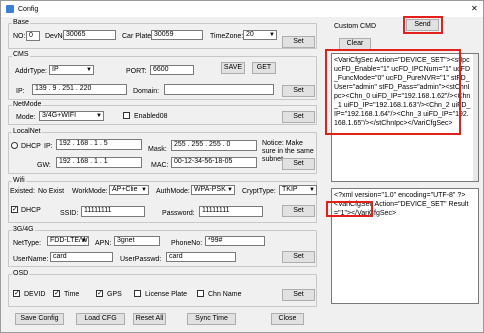 The height and width of the screenshot is (333, 484). I want to click on netmode-group-title: NetMode, so click(27, 105).